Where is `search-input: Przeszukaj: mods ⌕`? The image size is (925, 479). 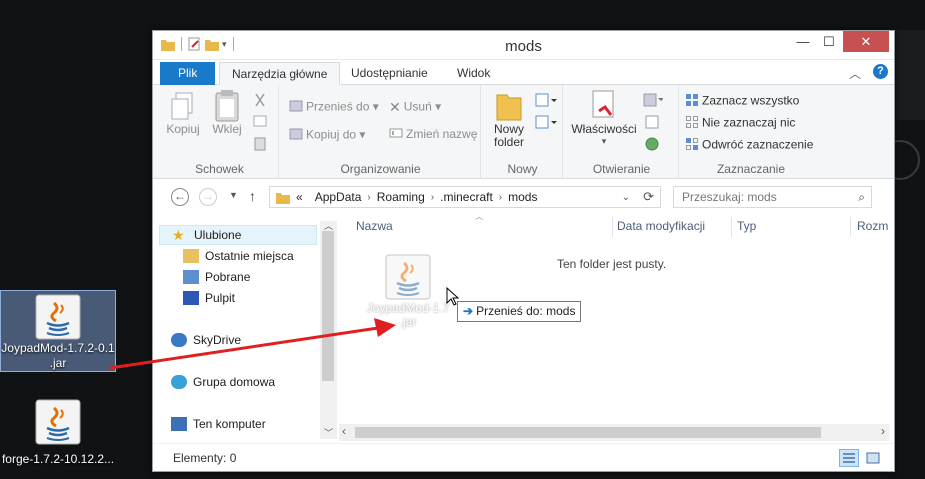 search-input: Przeszukaj: mods ⌕ is located at coordinates (772, 197).